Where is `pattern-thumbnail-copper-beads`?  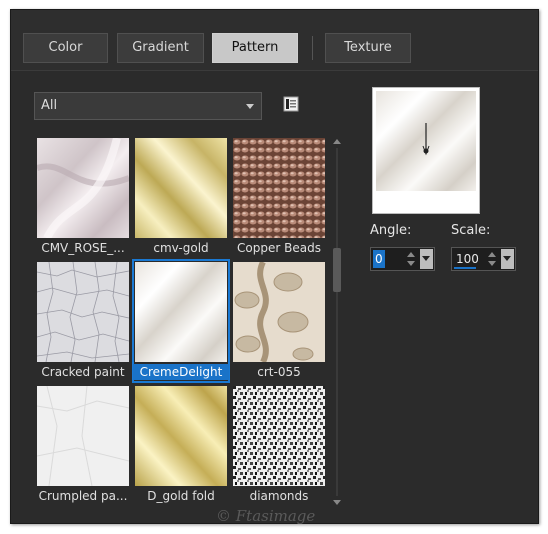
pattern-thumbnail-copper-beads is located at coordinates (279, 188).